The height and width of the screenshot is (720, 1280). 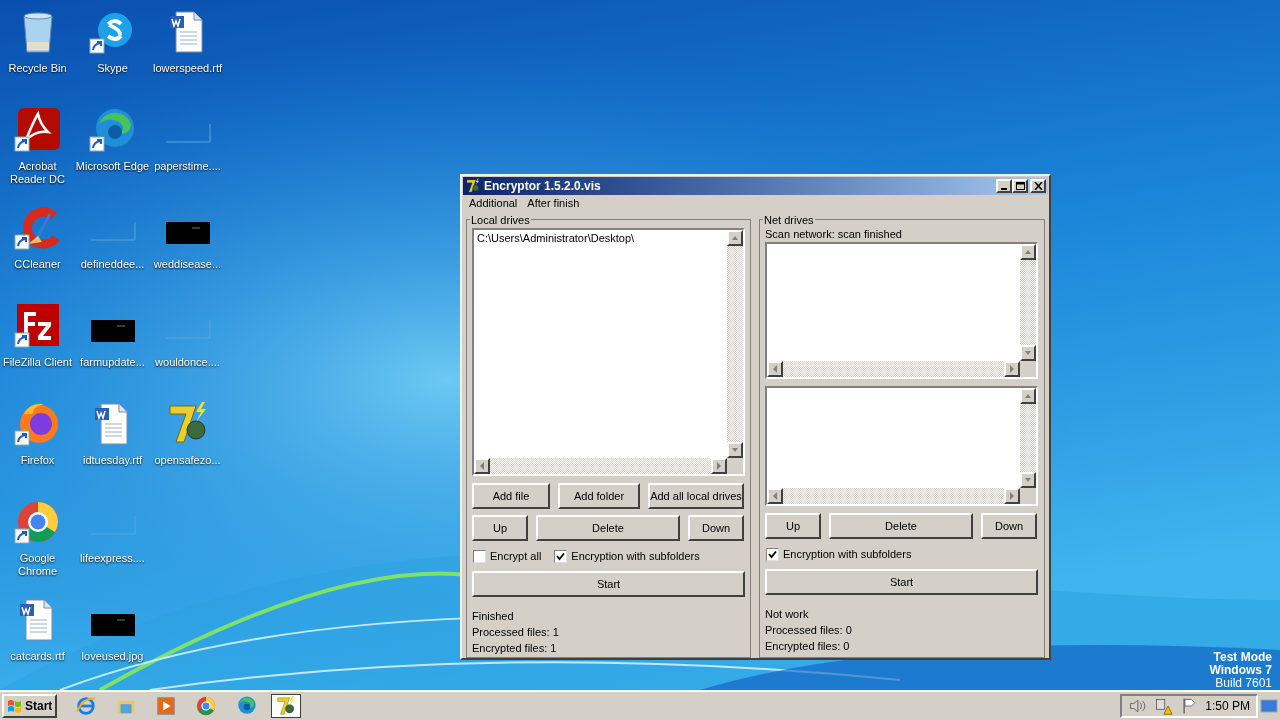 What do you see at coordinates (112, 166) in the screenshot?
I see `desktop-icon-label: Microsoft Edge` at bounding box center [112, 166].